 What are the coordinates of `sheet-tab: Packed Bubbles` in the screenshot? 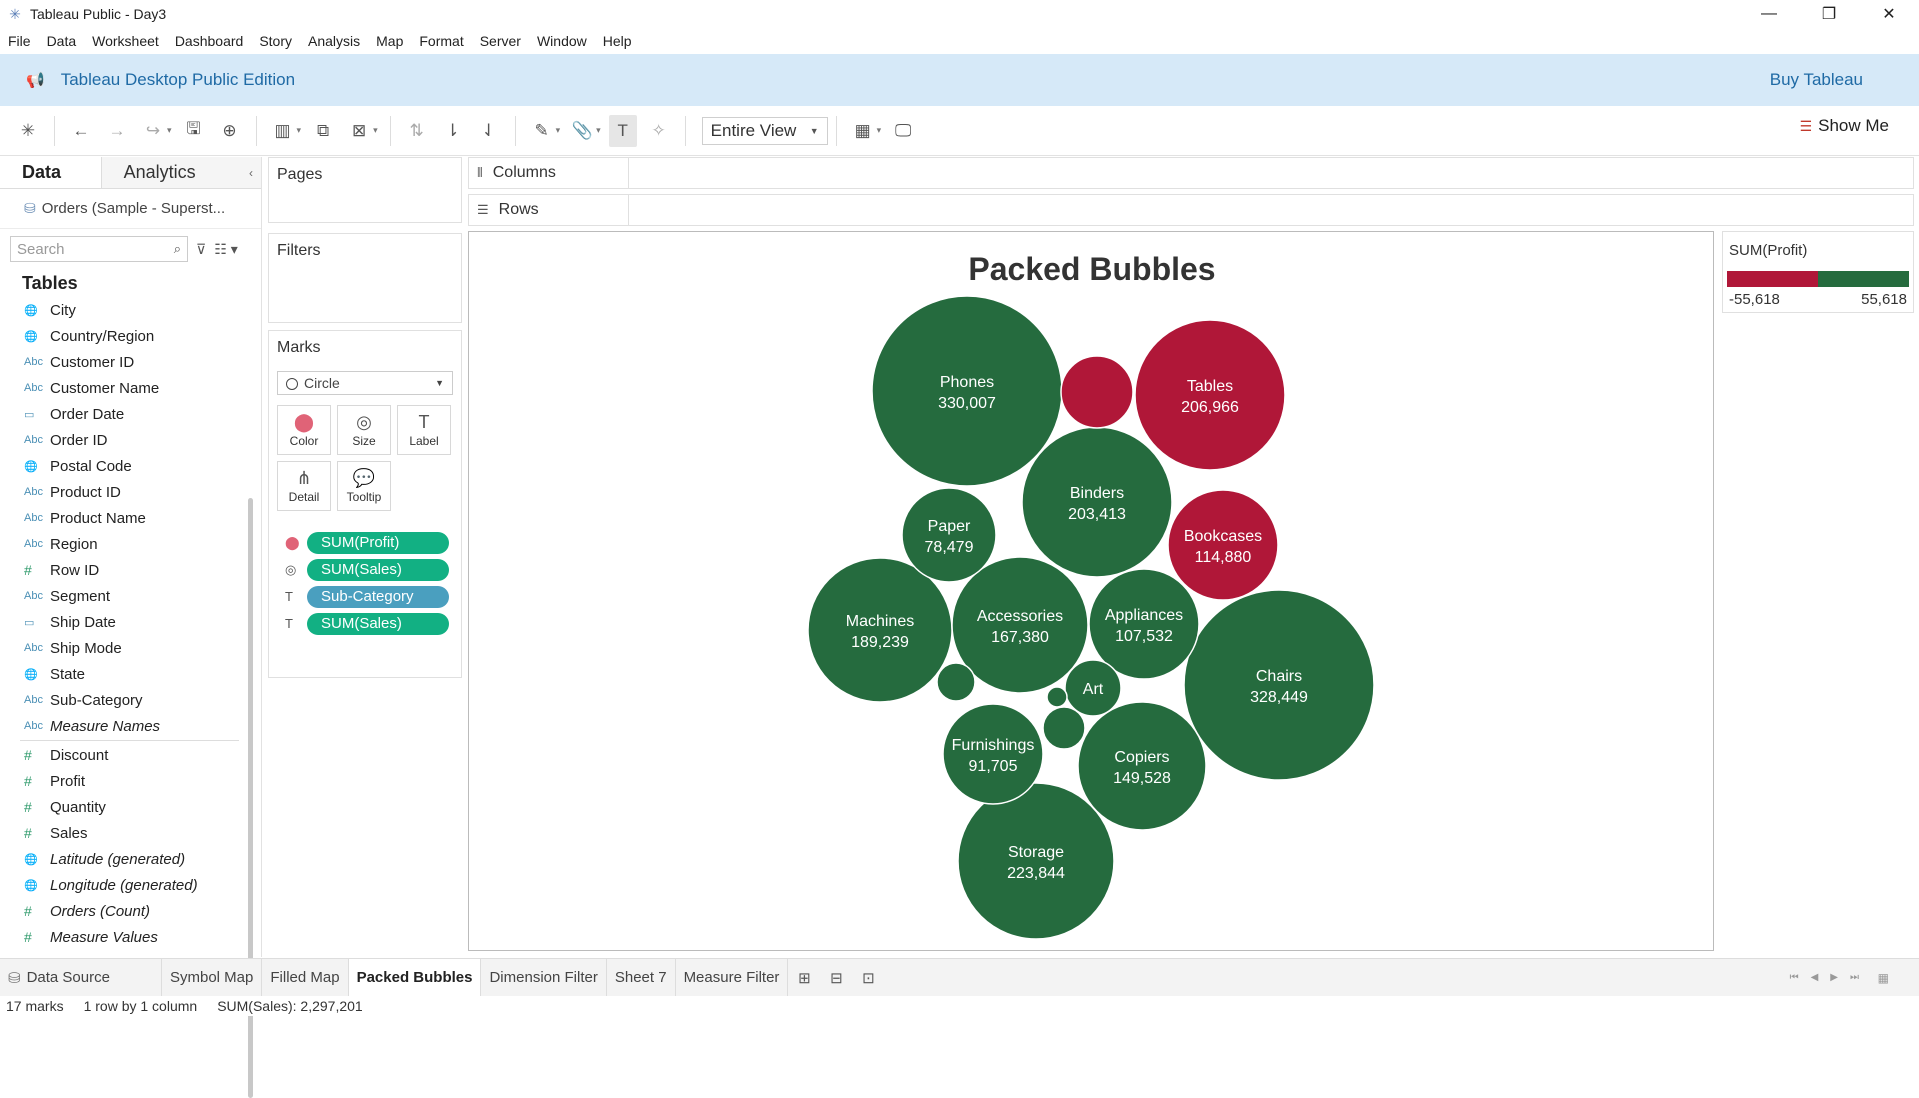 It's located at (415, 977).